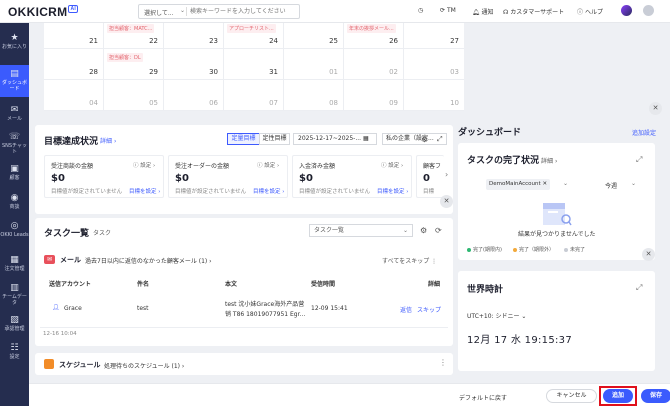 Image resolution: width=670 pixels, height=406 pixels. Describe the element at coordinates (148, 260) in the screenshot. I see `mail-section-subtitle: 過去7日以内に返信のなかった顧客メール (1) ›` at that location.